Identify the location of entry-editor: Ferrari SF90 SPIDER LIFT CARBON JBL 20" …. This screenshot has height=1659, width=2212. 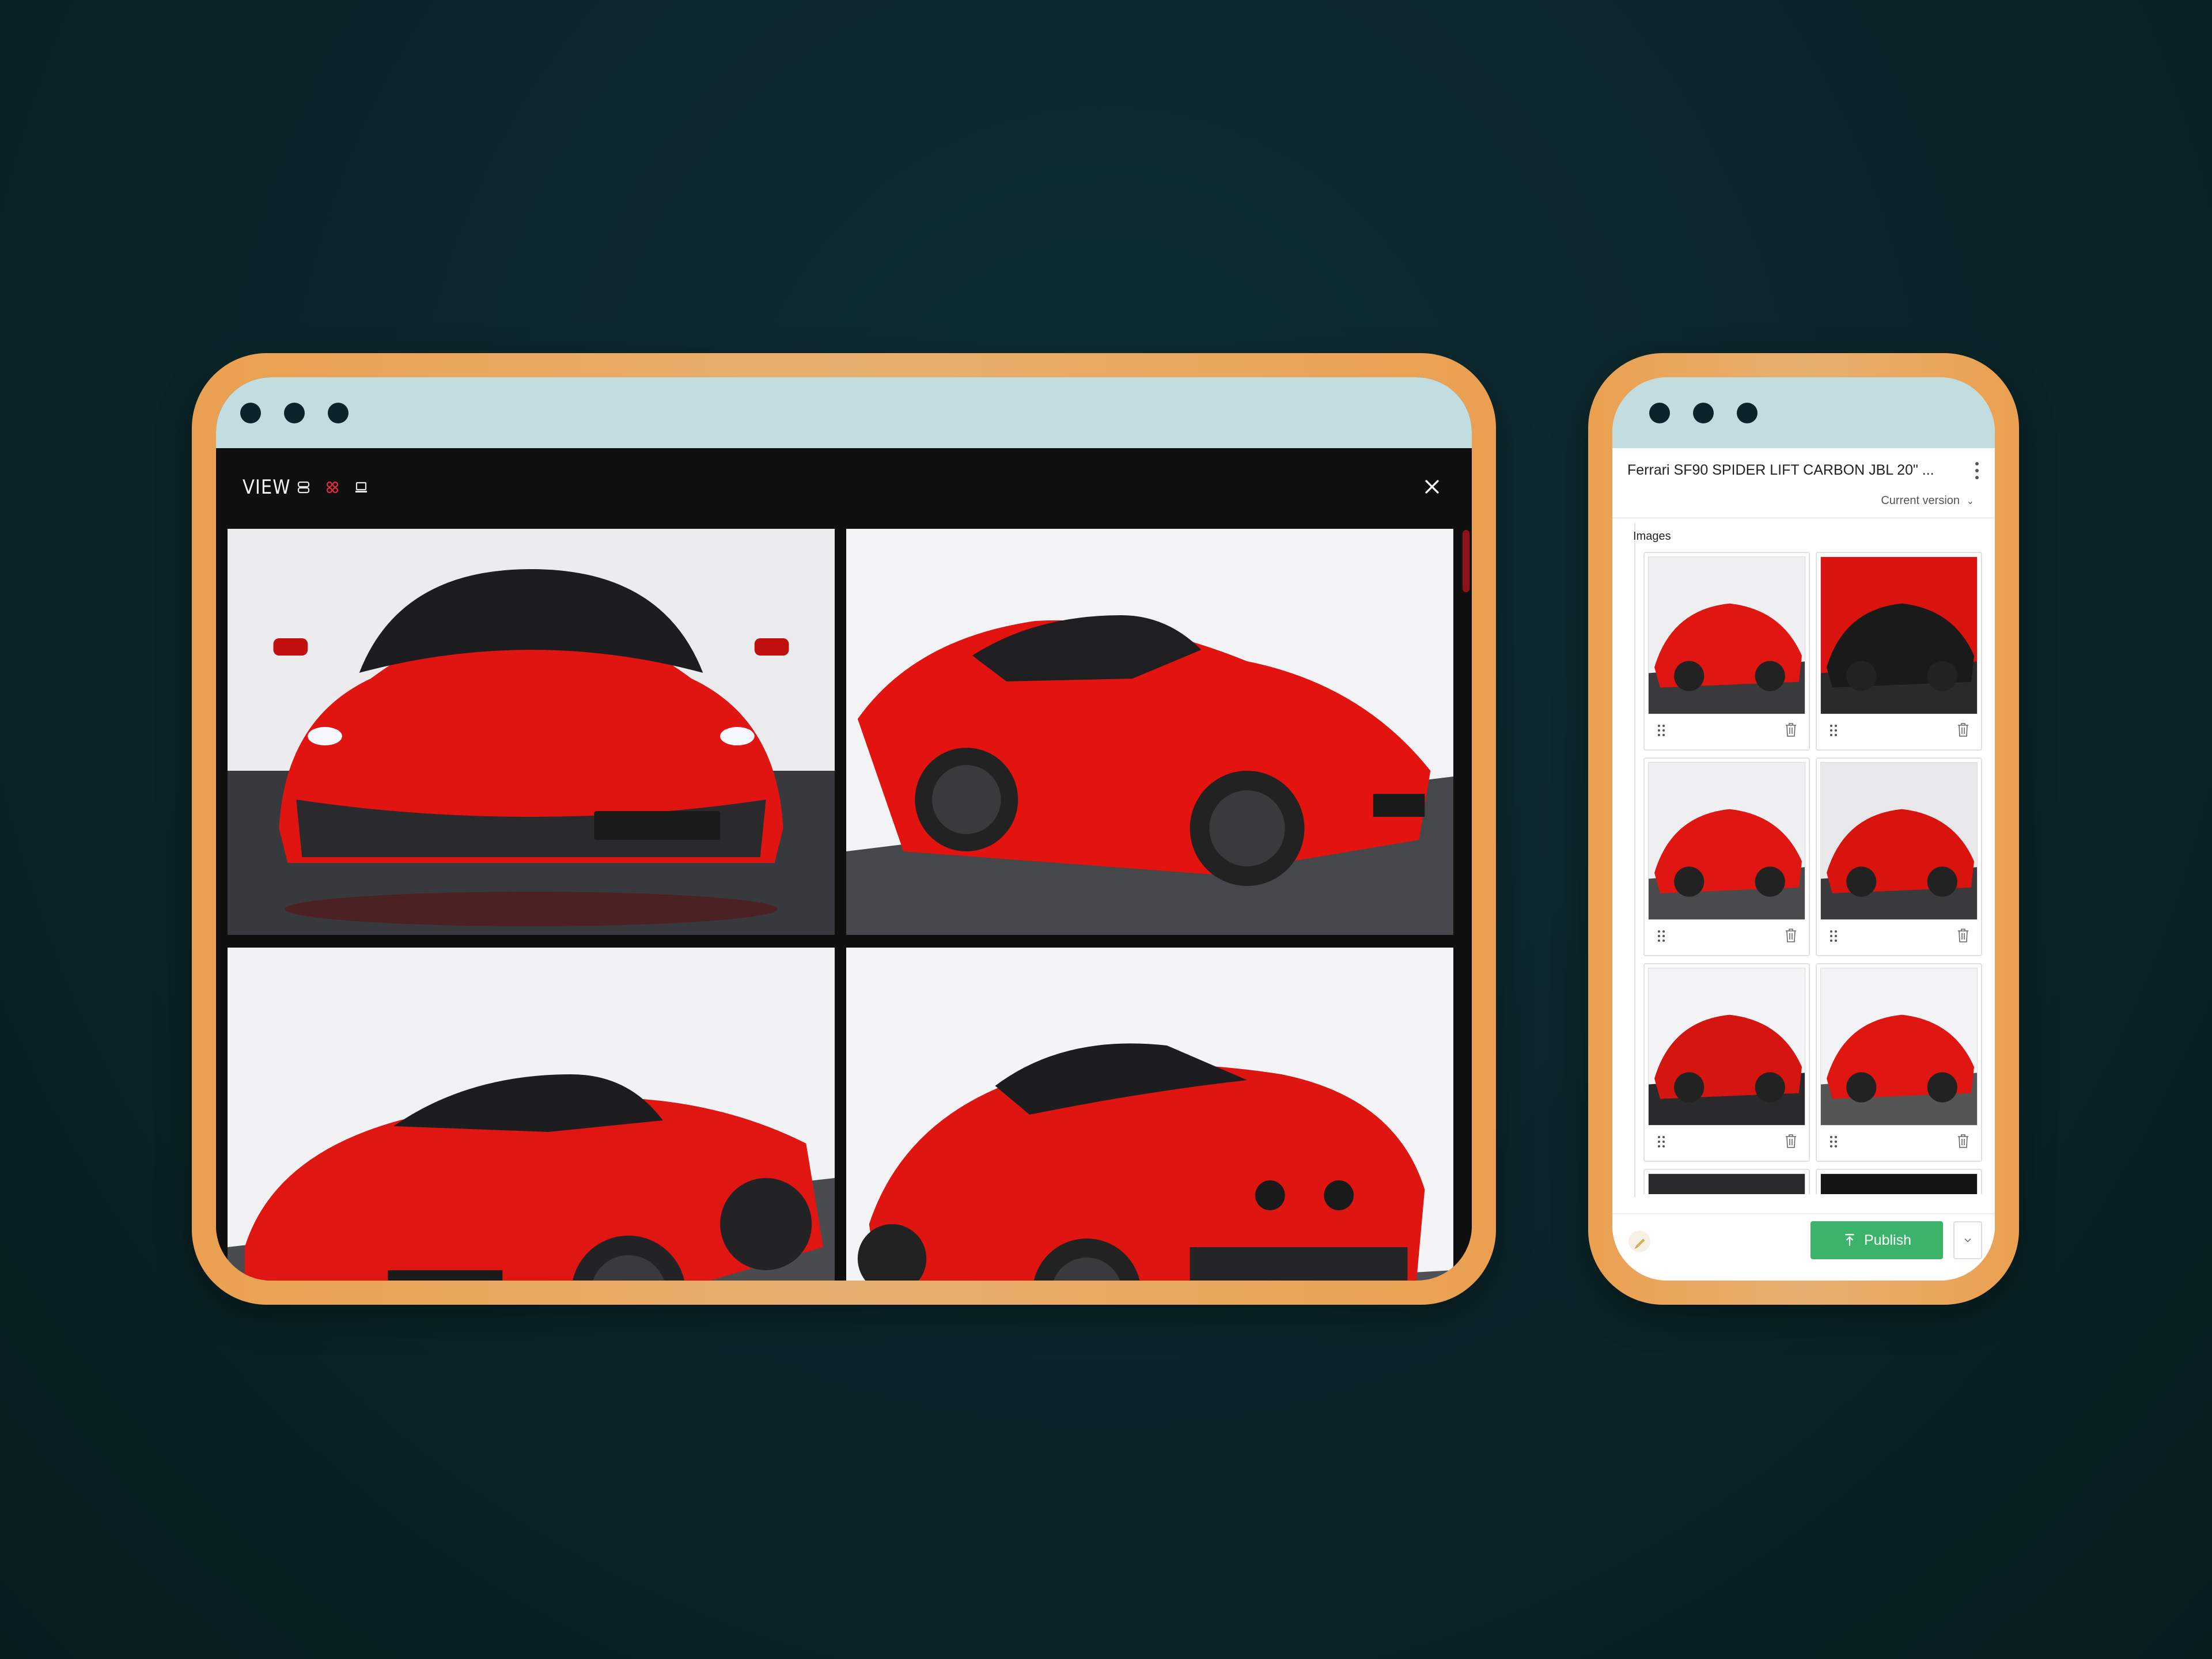
(1803, 864).